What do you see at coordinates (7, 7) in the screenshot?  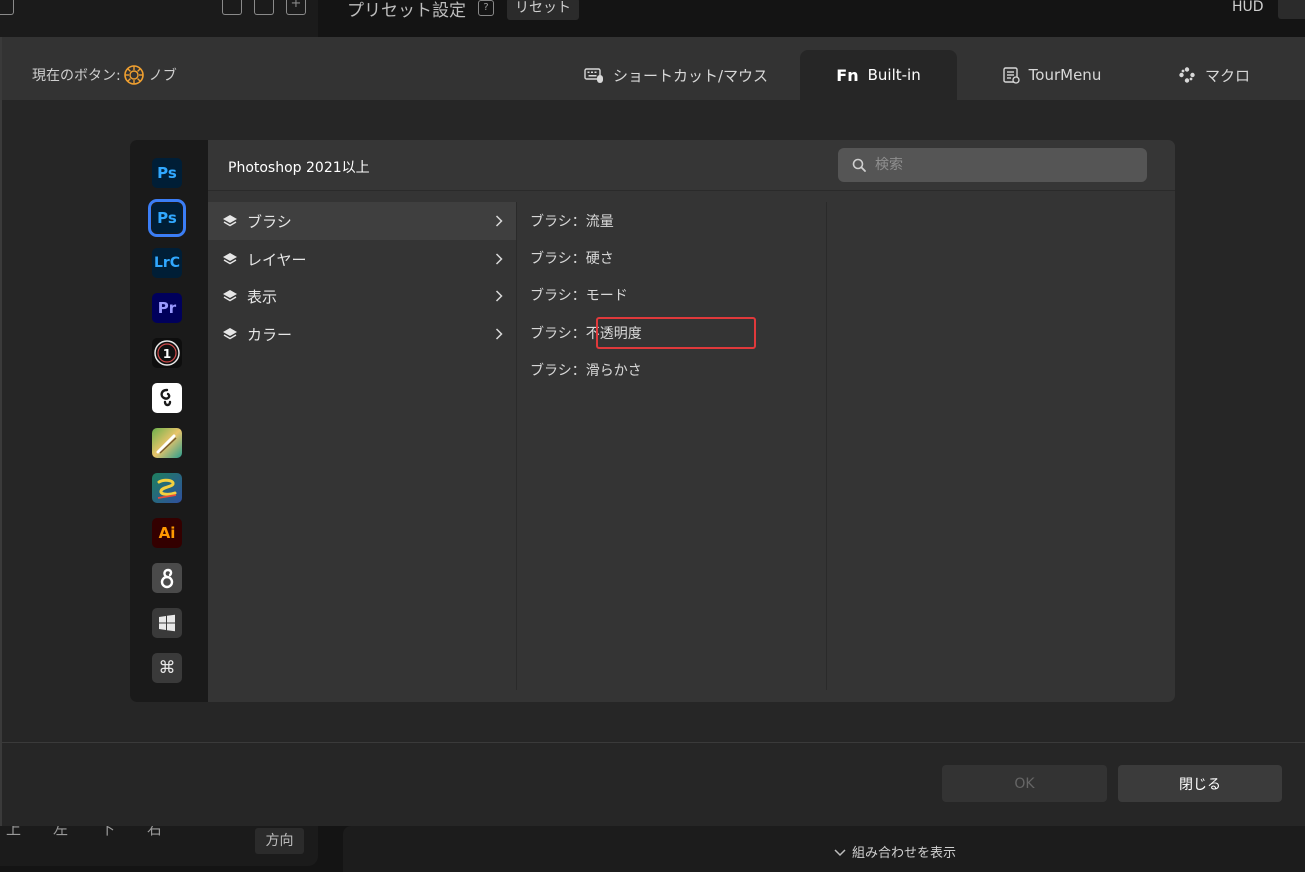 I see `background-edit-icon` at bounding box center [7, 7].